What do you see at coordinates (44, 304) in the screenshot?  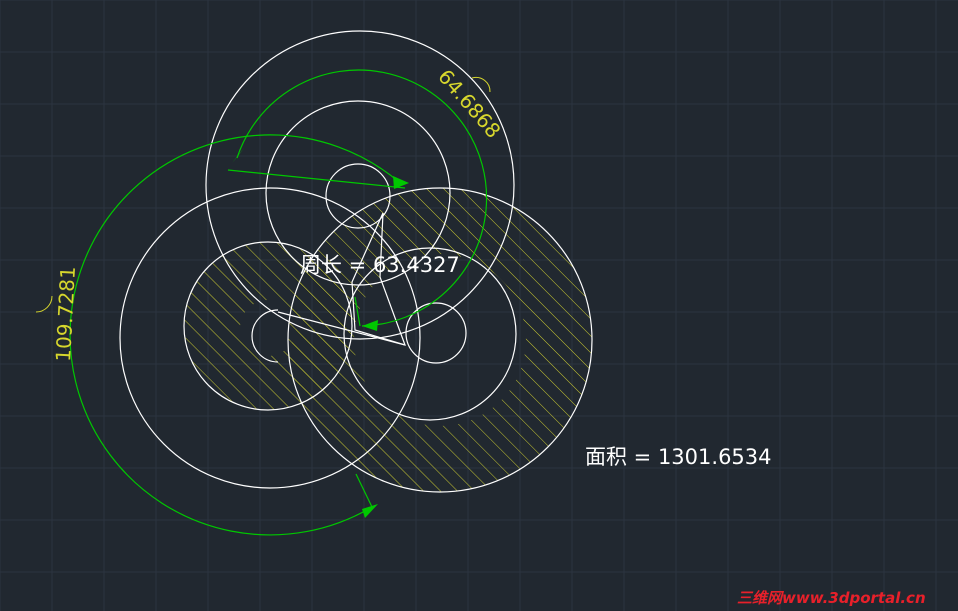 I see `arc-mark-left` at bounding box center [44, 304].